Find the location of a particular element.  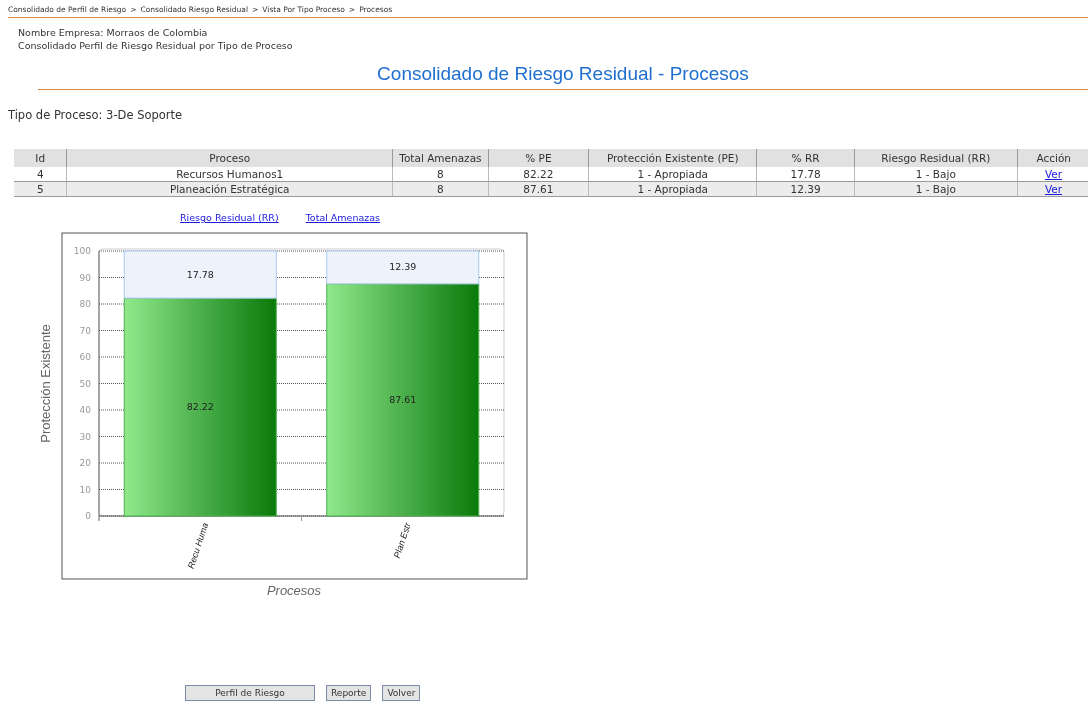

table-cell: 8 is located at coordinates (440, 174).